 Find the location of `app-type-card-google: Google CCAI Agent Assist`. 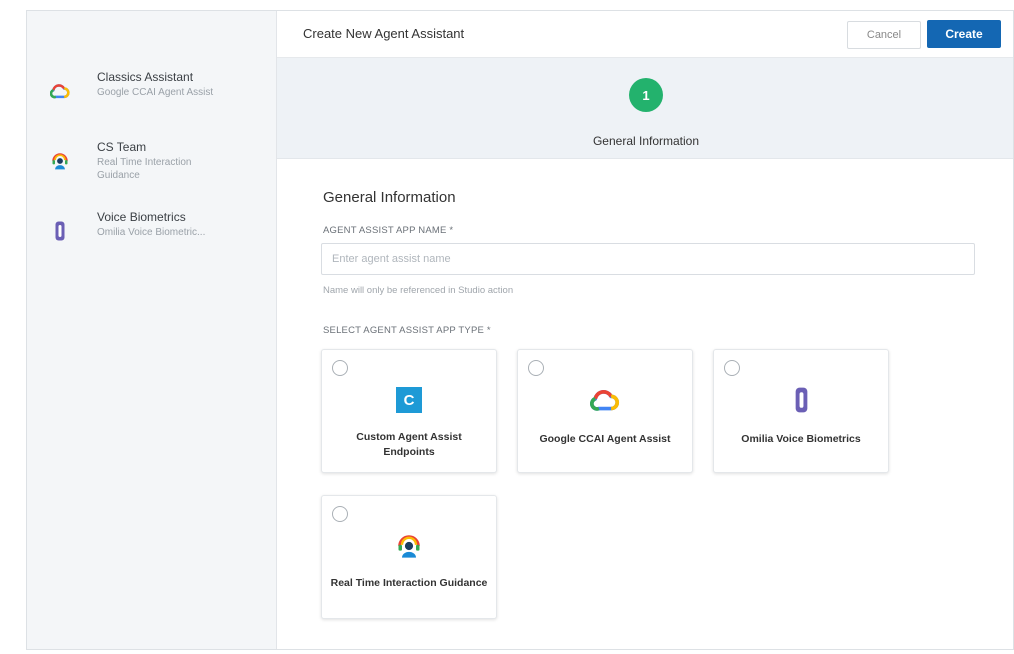

app-type-card-google: Google CCAI Agent Assist is located at coordinates (605, 411).